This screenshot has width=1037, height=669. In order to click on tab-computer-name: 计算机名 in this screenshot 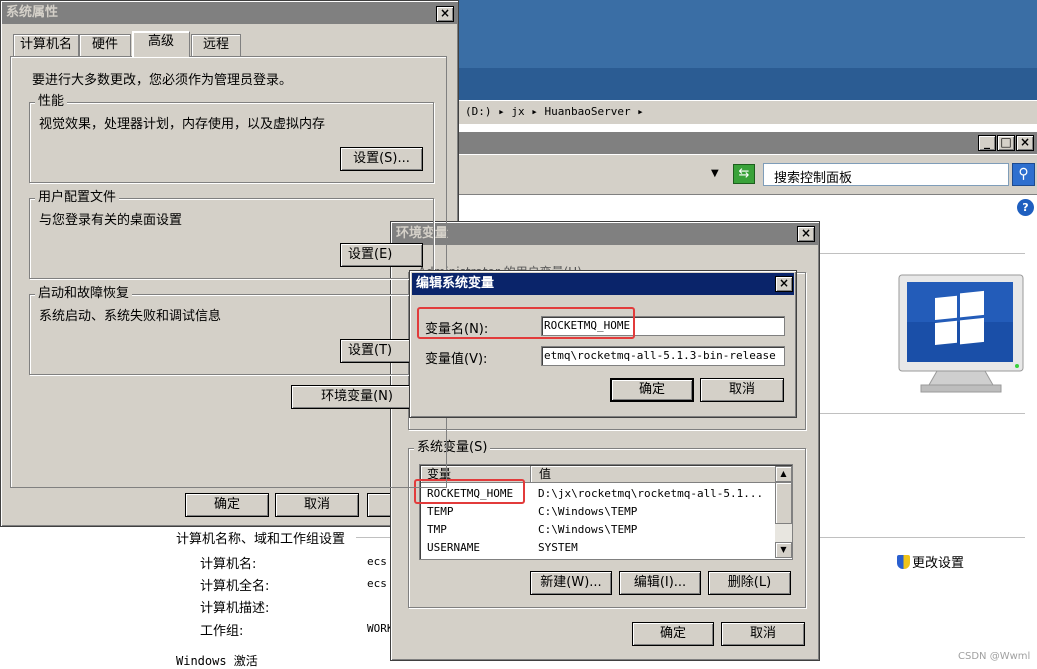, I will do `click(46, 45)`.